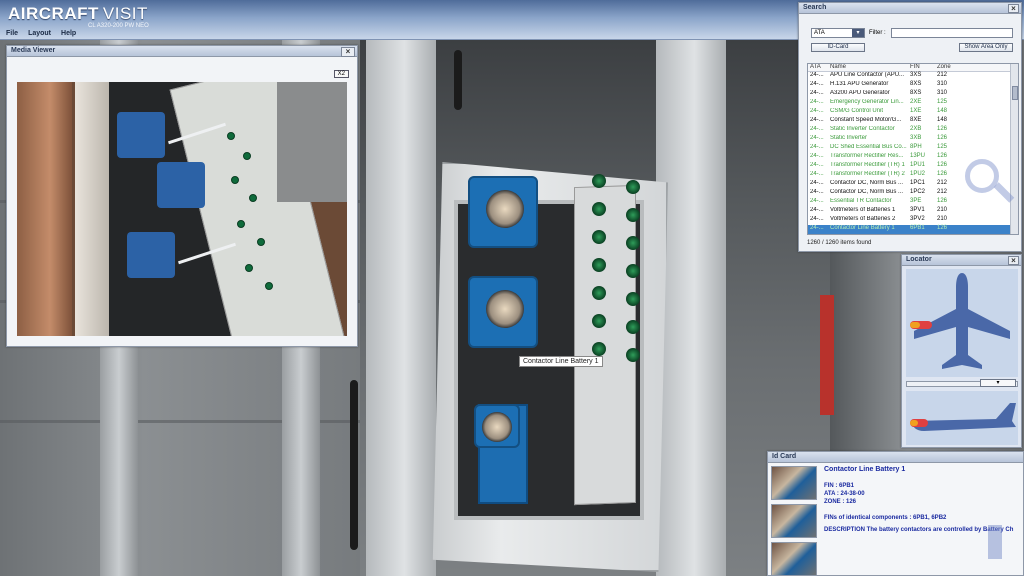 This screenshot has height=576, width=1024. Describe the element at coordinates (53, 13) in the screenshot. I see `brand-first: AIRCRAFT` at that location.